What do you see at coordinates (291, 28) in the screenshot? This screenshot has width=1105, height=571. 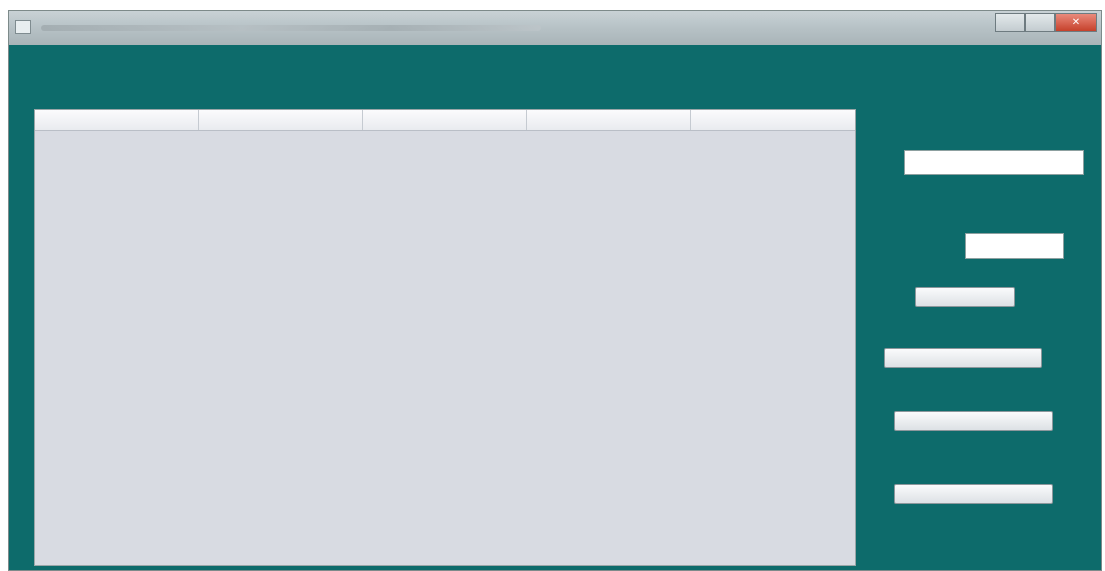 I see `window-title` at bounding box center [291, 28].